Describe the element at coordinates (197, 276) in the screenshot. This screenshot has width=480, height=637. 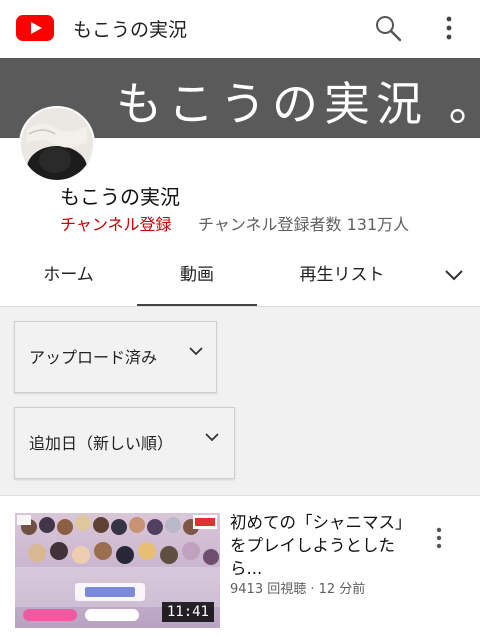
I see `tab-videos: 動画` at that location.